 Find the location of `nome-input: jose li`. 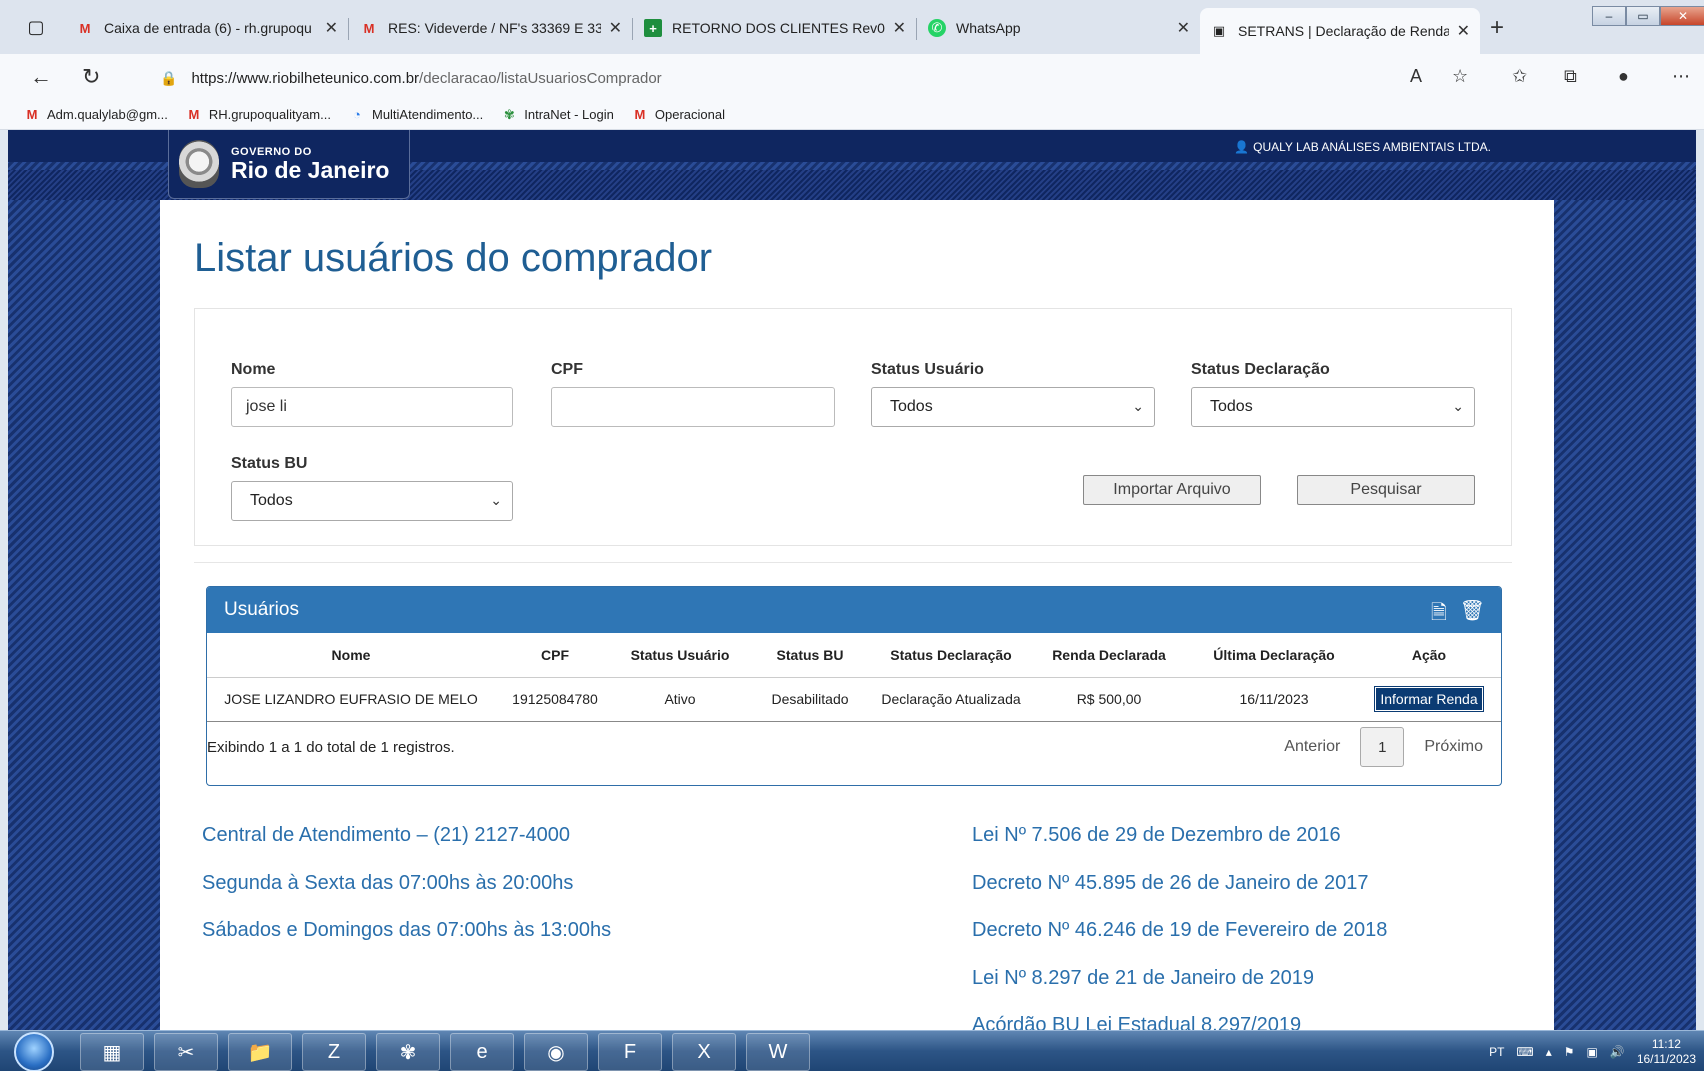

nome-input: jose li is located at coordinates (372, 407).